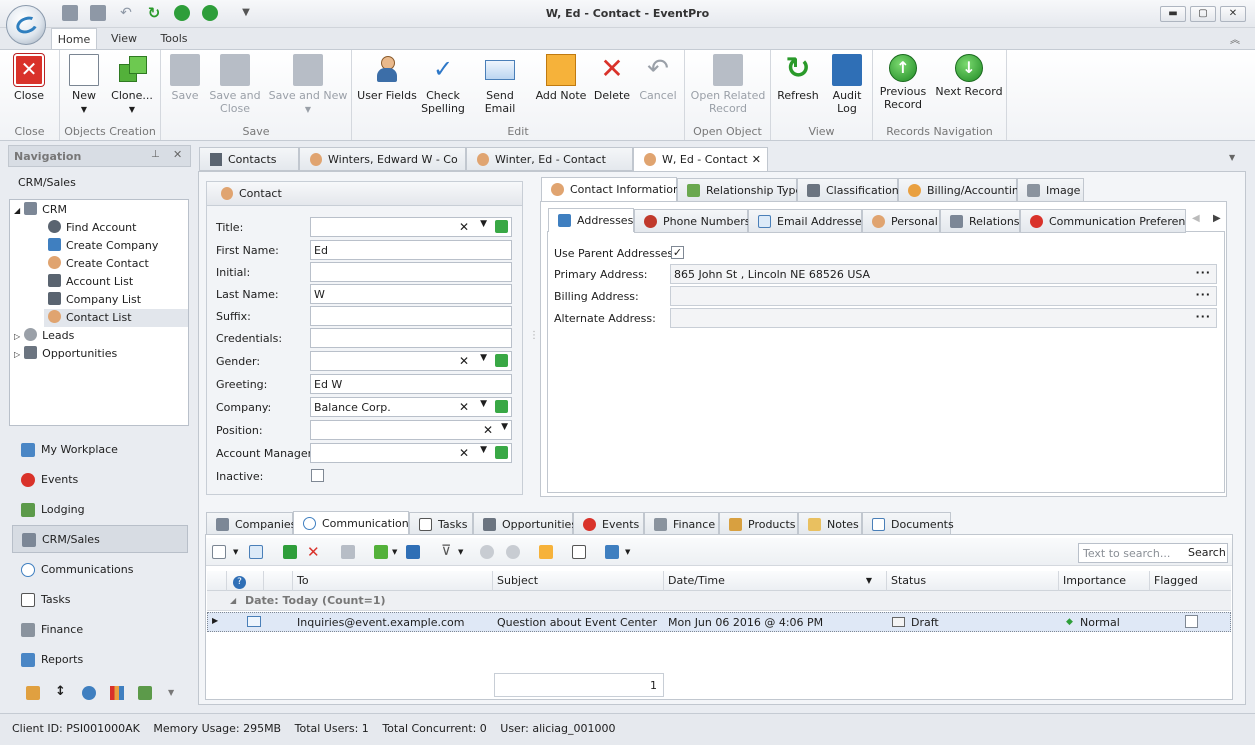  I want to click on tab-communication-preferences: Communication Preferences, so click(1103, 221).